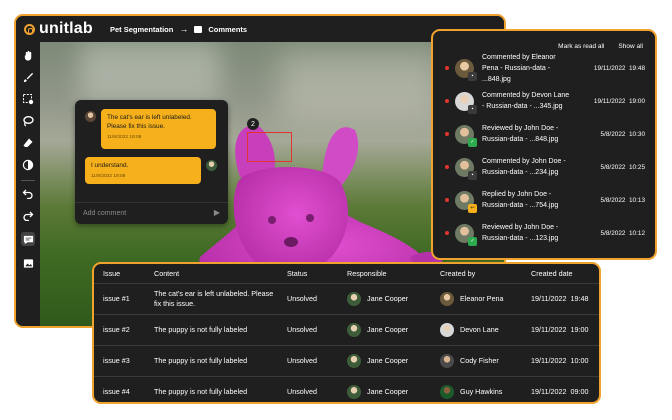 The image size is (672, 420). What do you see at coordinates (28, 77) in the screenshot?
I see `brush-icon` at bounding box center [28, 77].